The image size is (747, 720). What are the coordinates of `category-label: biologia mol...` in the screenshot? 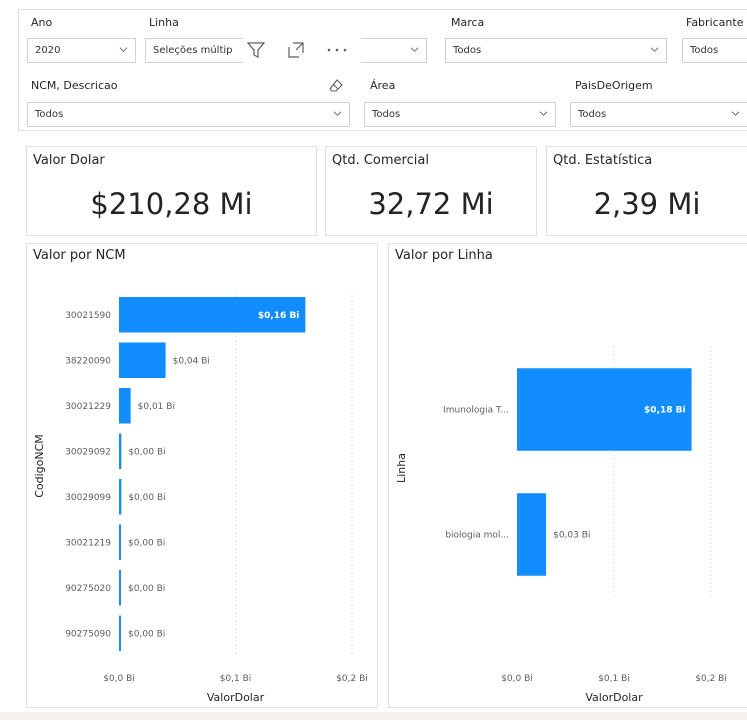 It's located at (477, 536).